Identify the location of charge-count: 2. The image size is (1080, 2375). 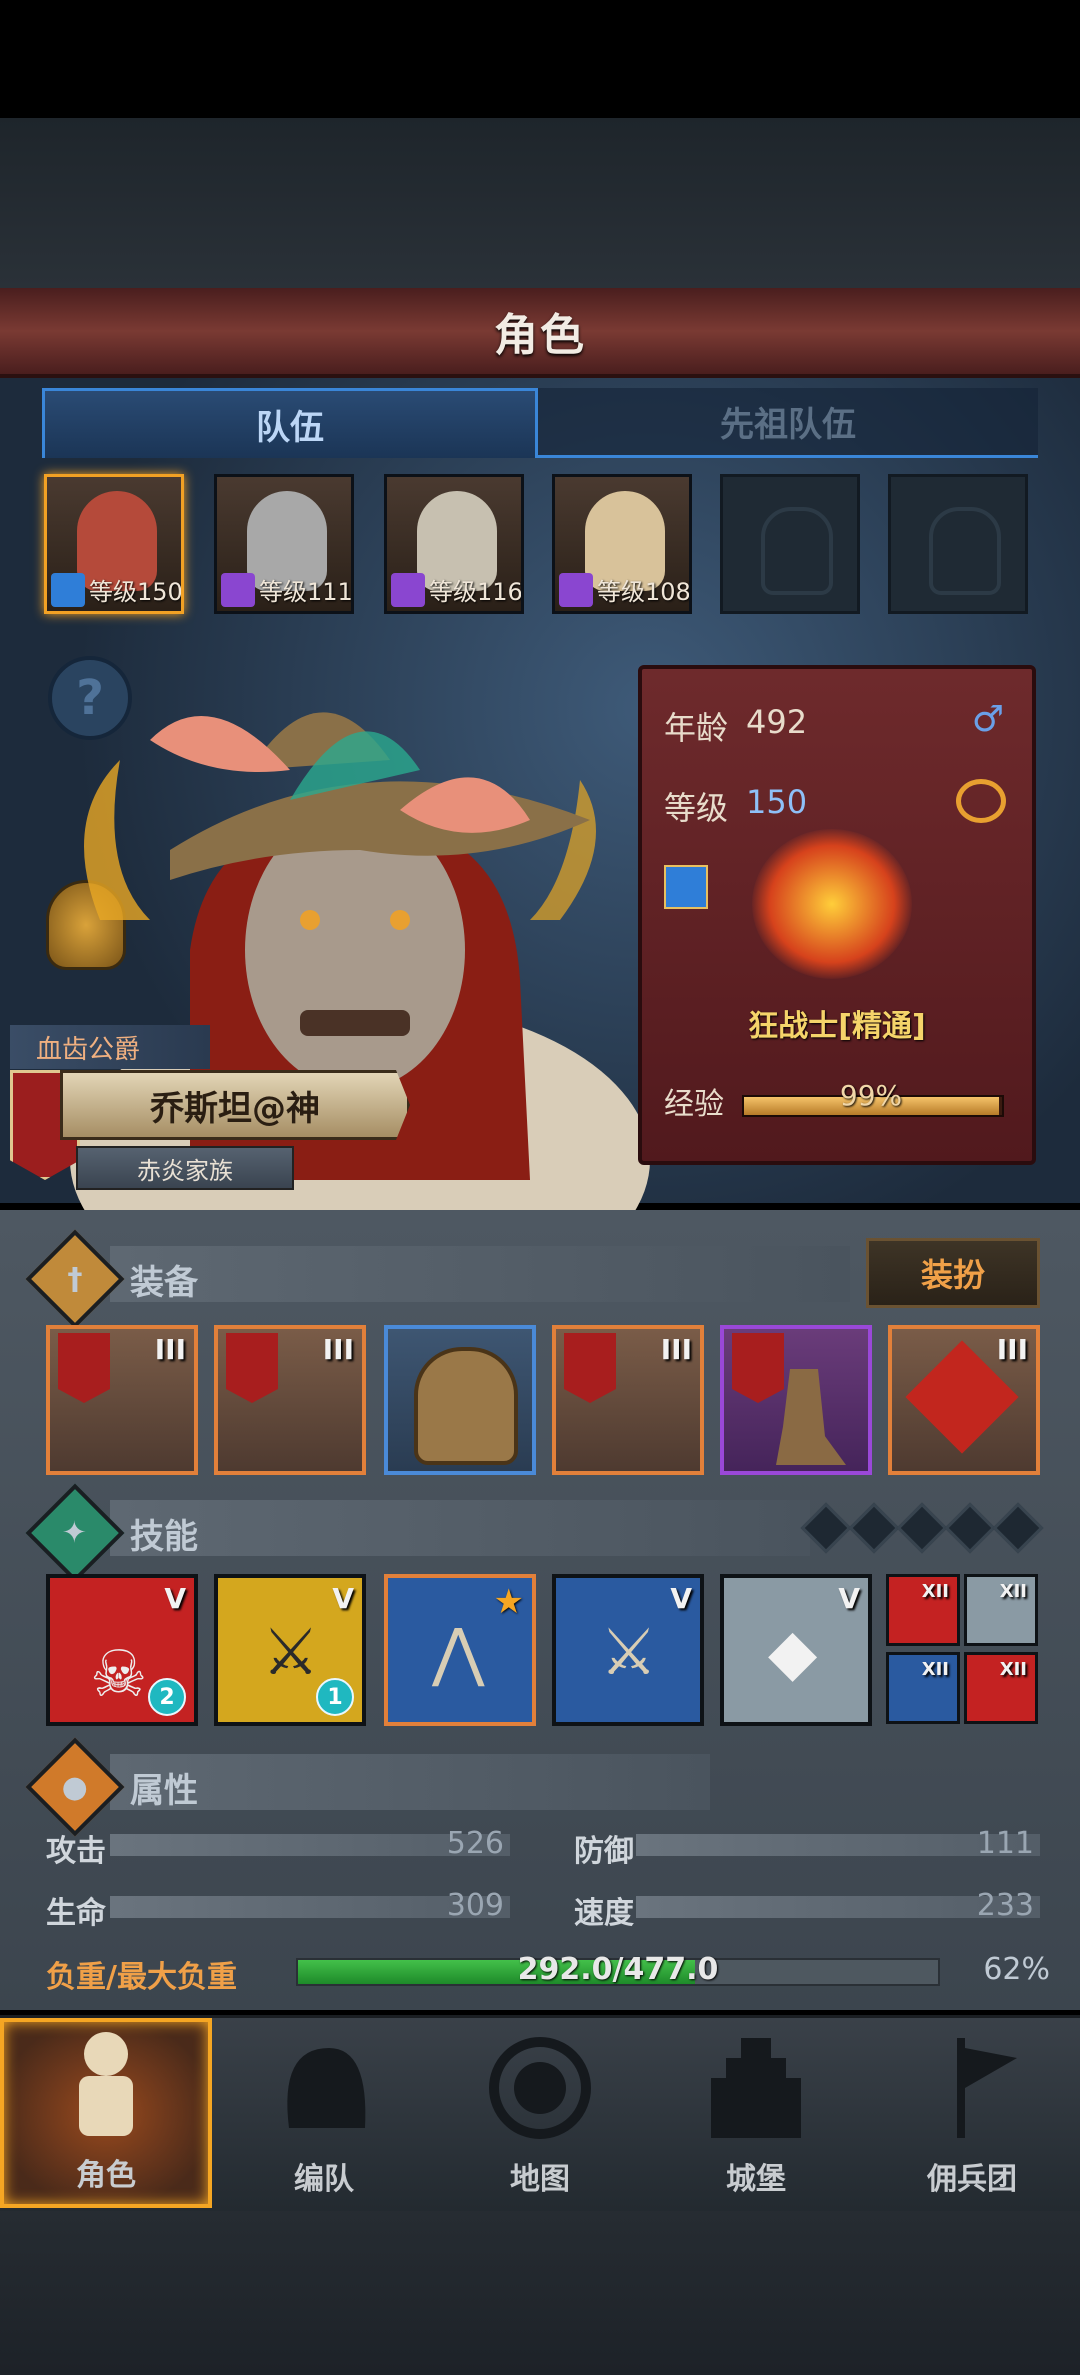
(167, 1697).